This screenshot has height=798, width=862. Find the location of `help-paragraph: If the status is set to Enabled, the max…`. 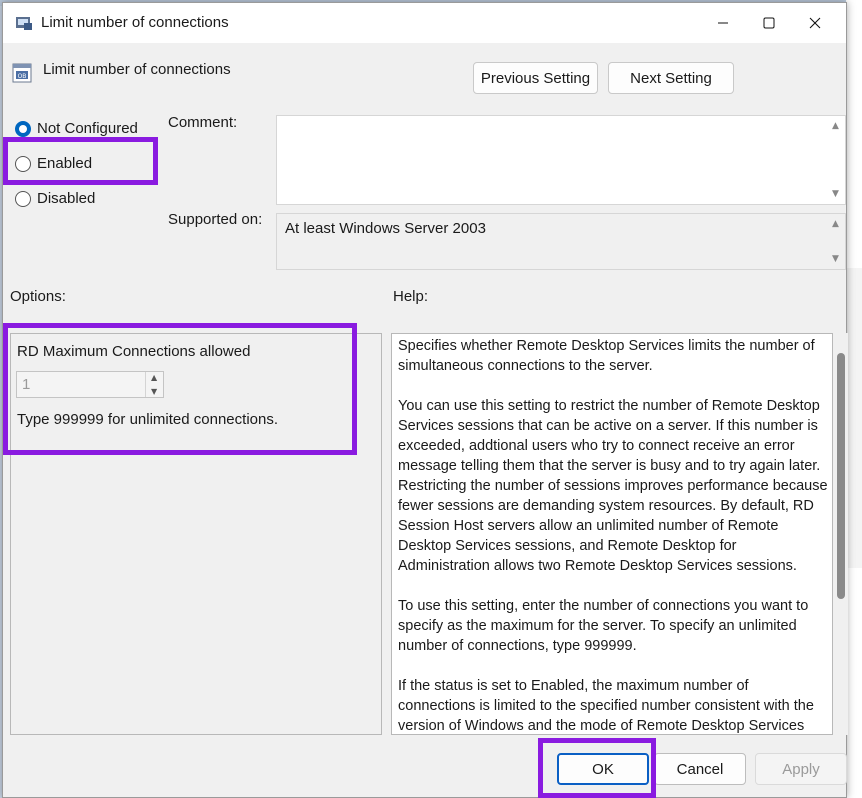

help-paragraph: If the status is set to Enabled, the max… is located at coordinates (606, 706).